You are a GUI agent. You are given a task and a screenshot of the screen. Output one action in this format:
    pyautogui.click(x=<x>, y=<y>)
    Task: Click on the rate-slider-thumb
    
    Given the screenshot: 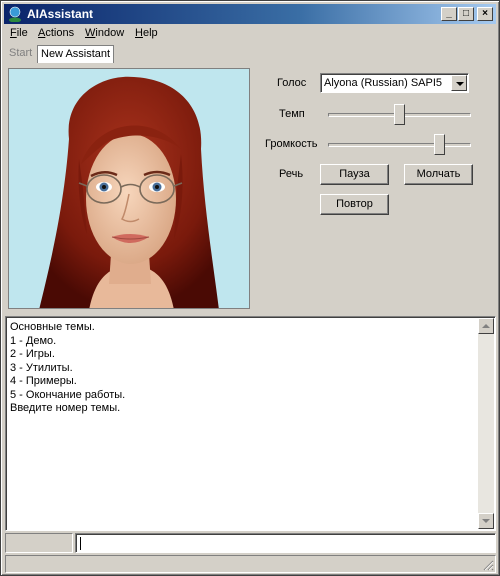 What is the action you would take?
    pyautogui.click(x=399, y=114)
    